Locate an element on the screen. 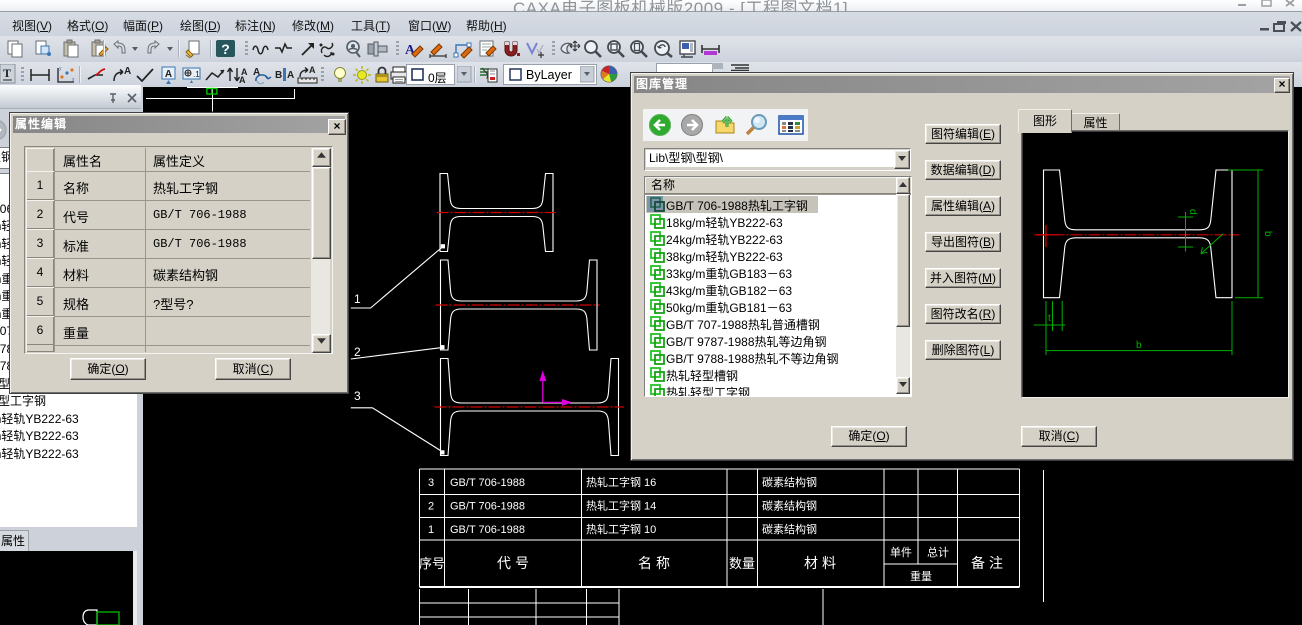 This screenshot has height=625, width=1302. svg-text: d is located at coordinates (1192, 212).